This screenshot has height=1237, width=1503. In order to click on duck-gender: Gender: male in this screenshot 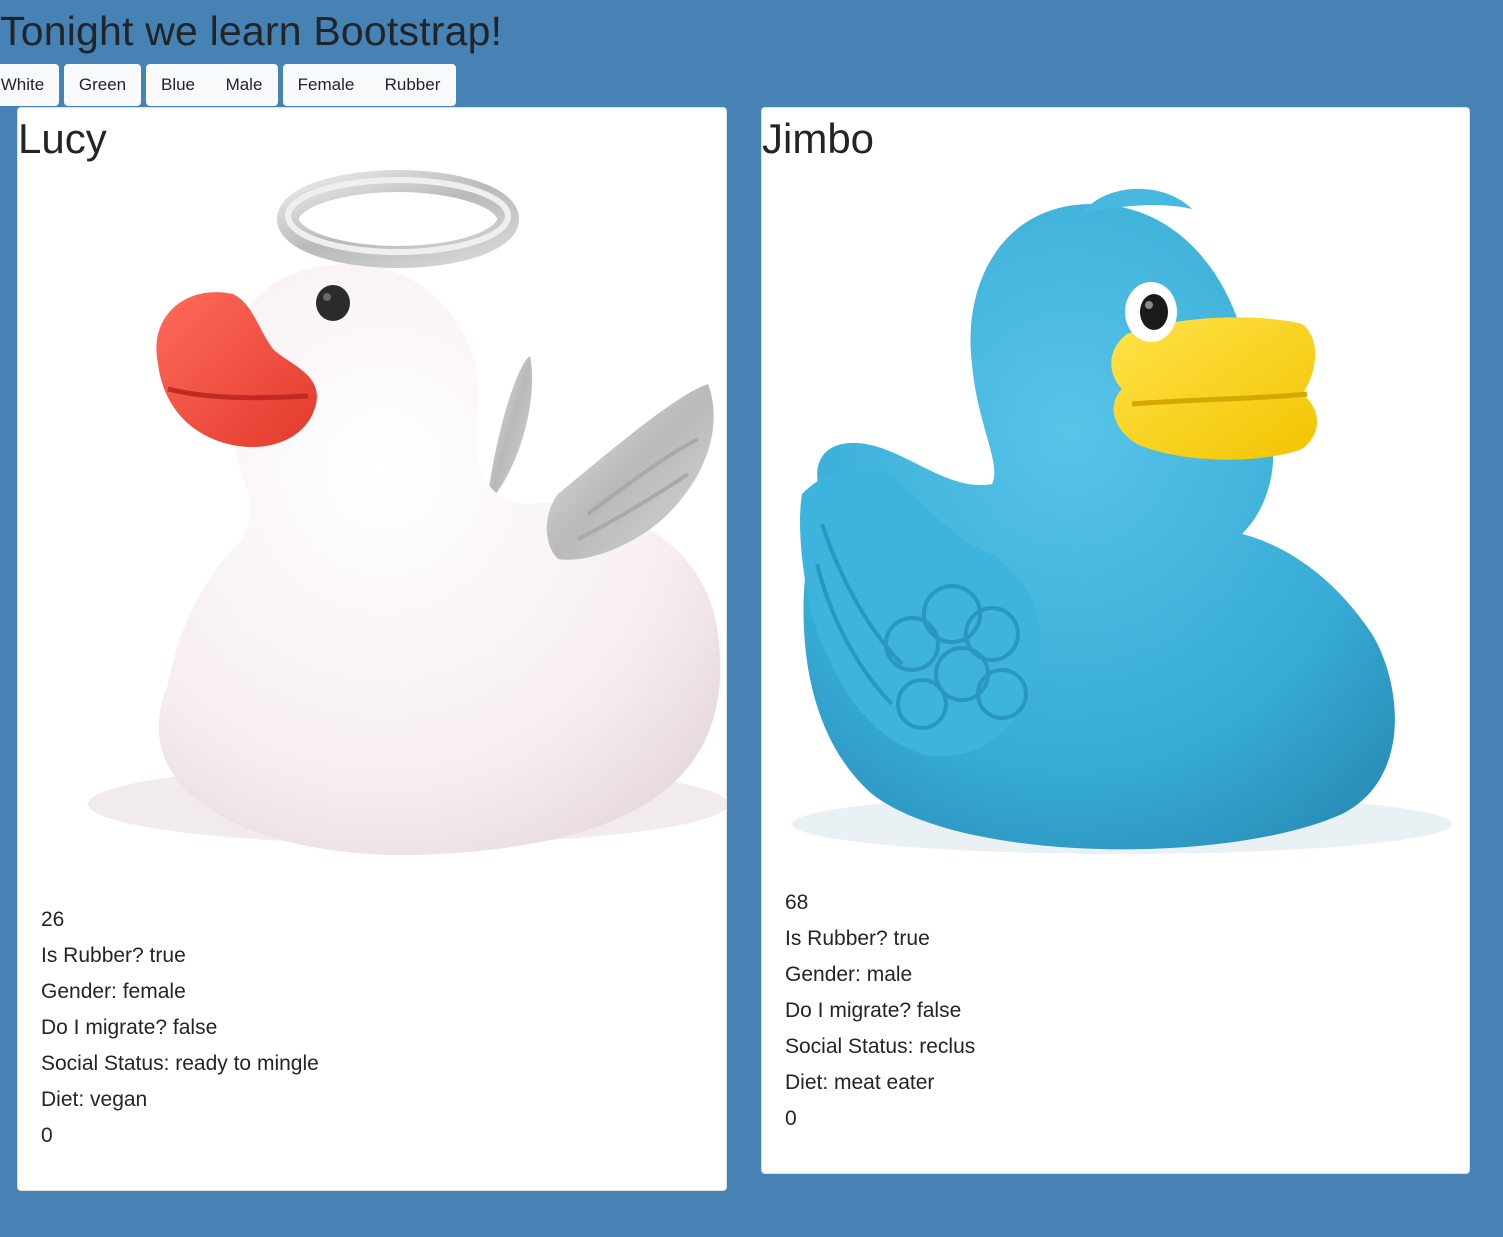, I will do `click(849, 974)`.